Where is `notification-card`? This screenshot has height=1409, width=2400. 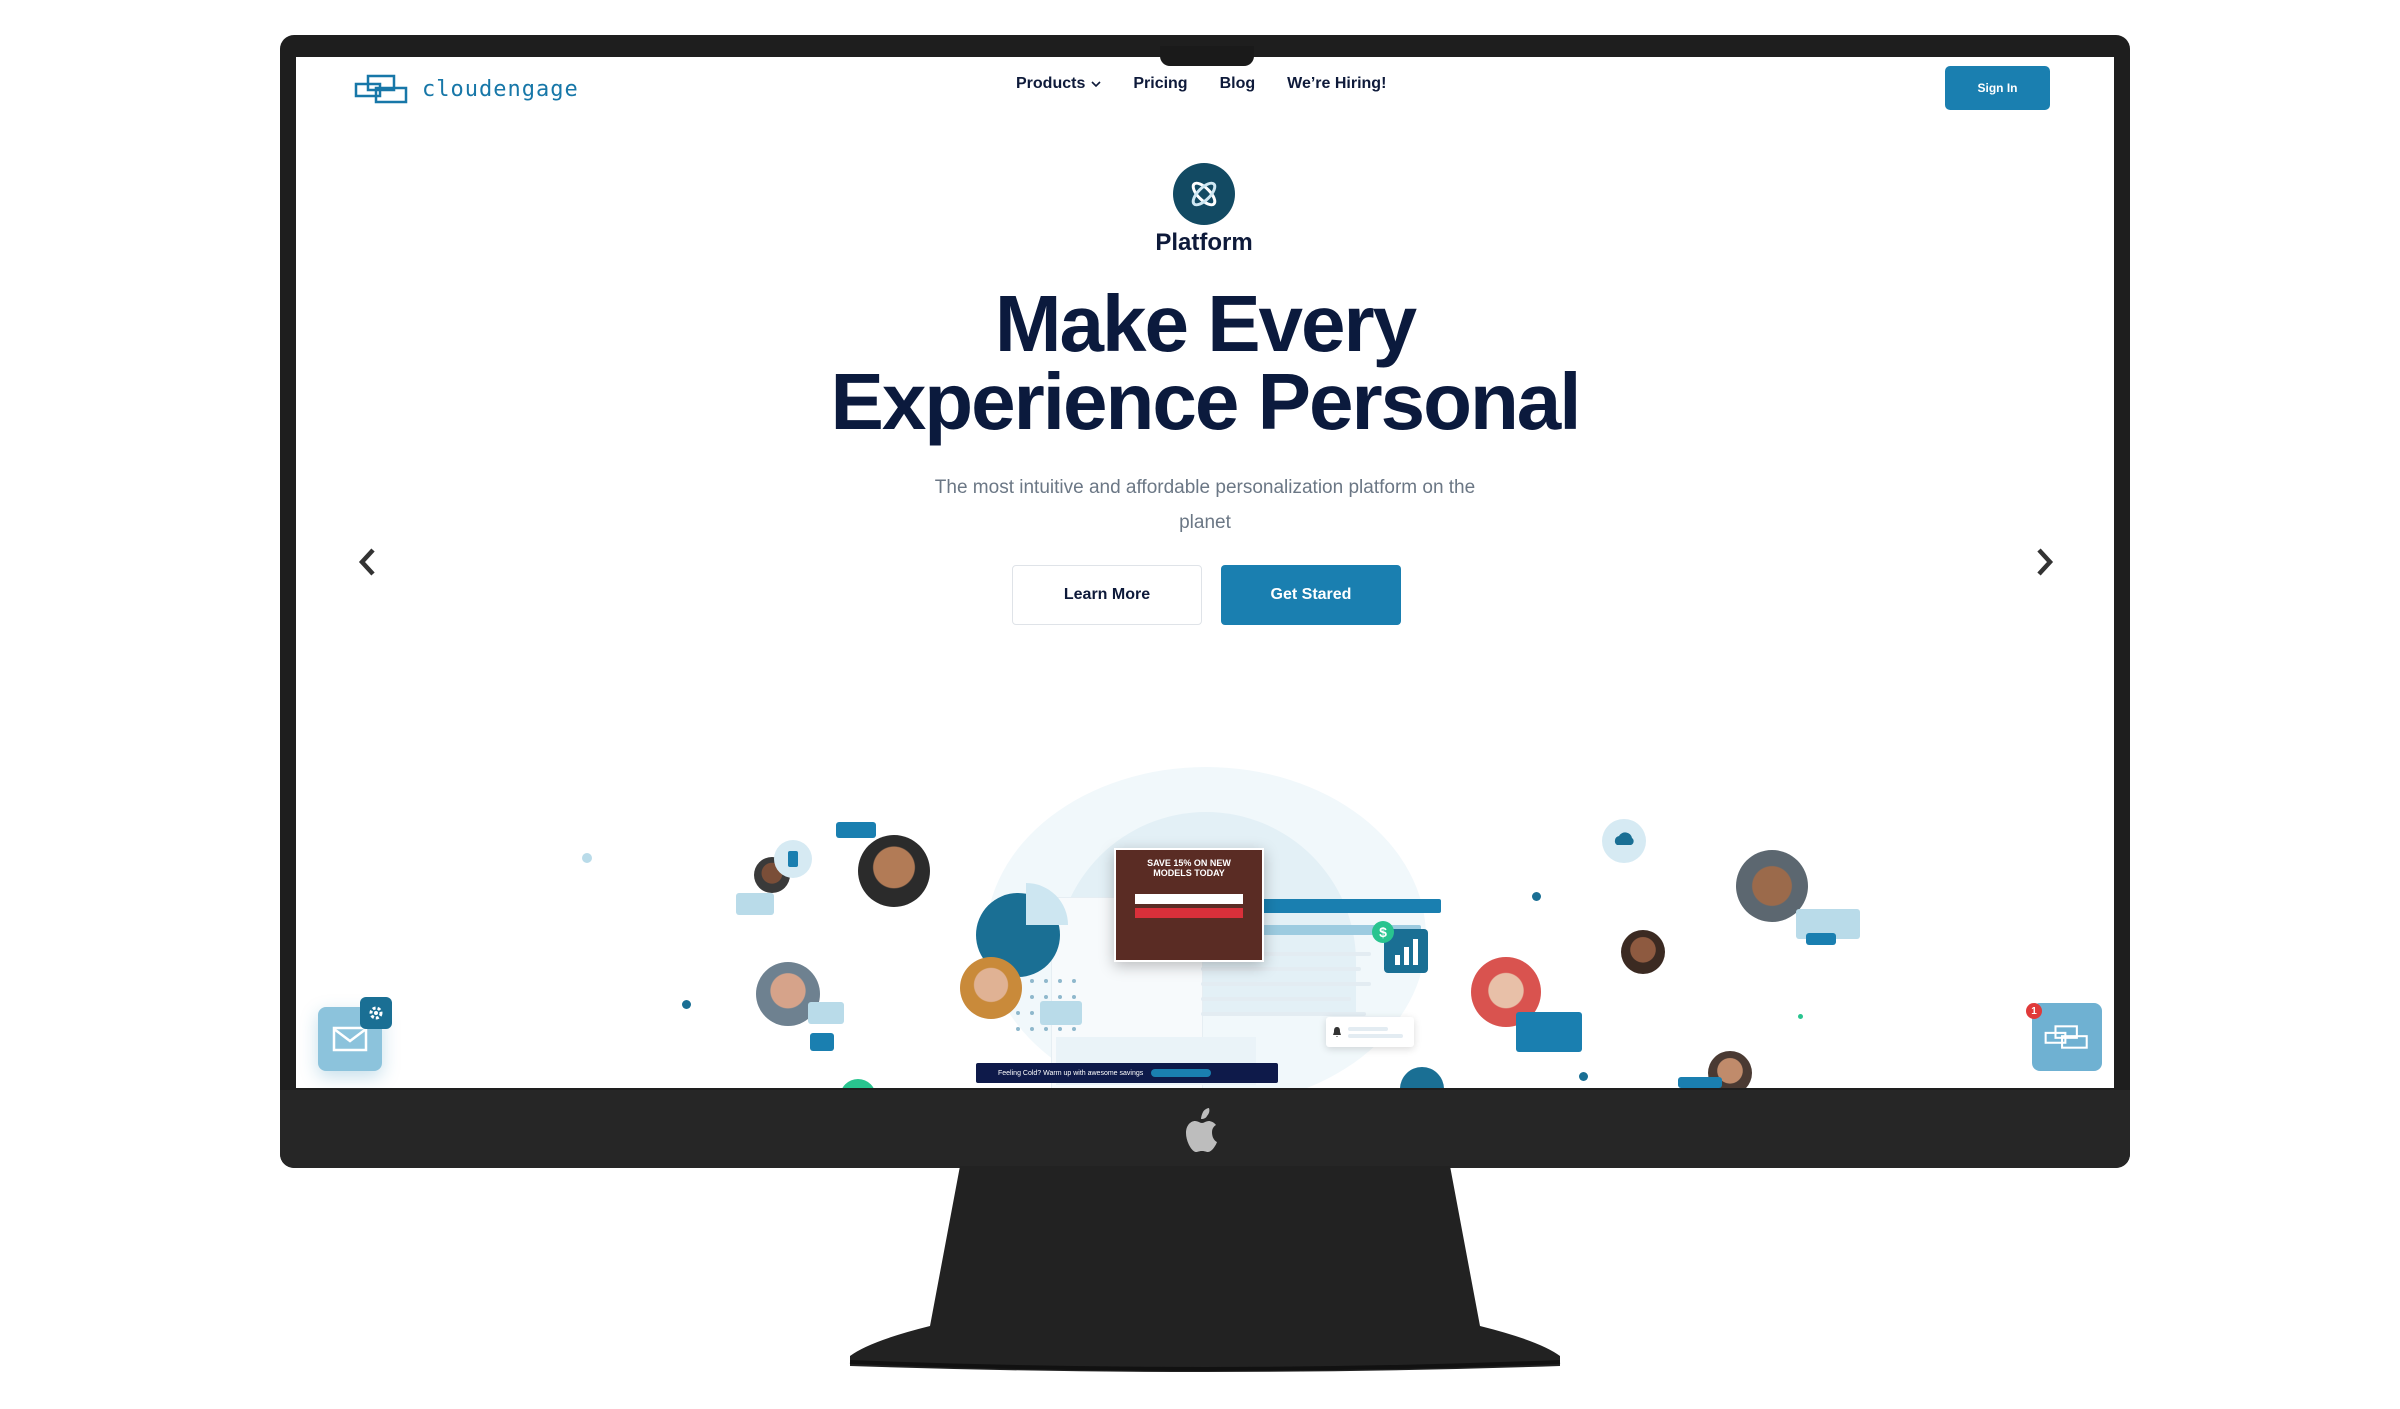
notification-card is located at coordinates (1370, 1032).